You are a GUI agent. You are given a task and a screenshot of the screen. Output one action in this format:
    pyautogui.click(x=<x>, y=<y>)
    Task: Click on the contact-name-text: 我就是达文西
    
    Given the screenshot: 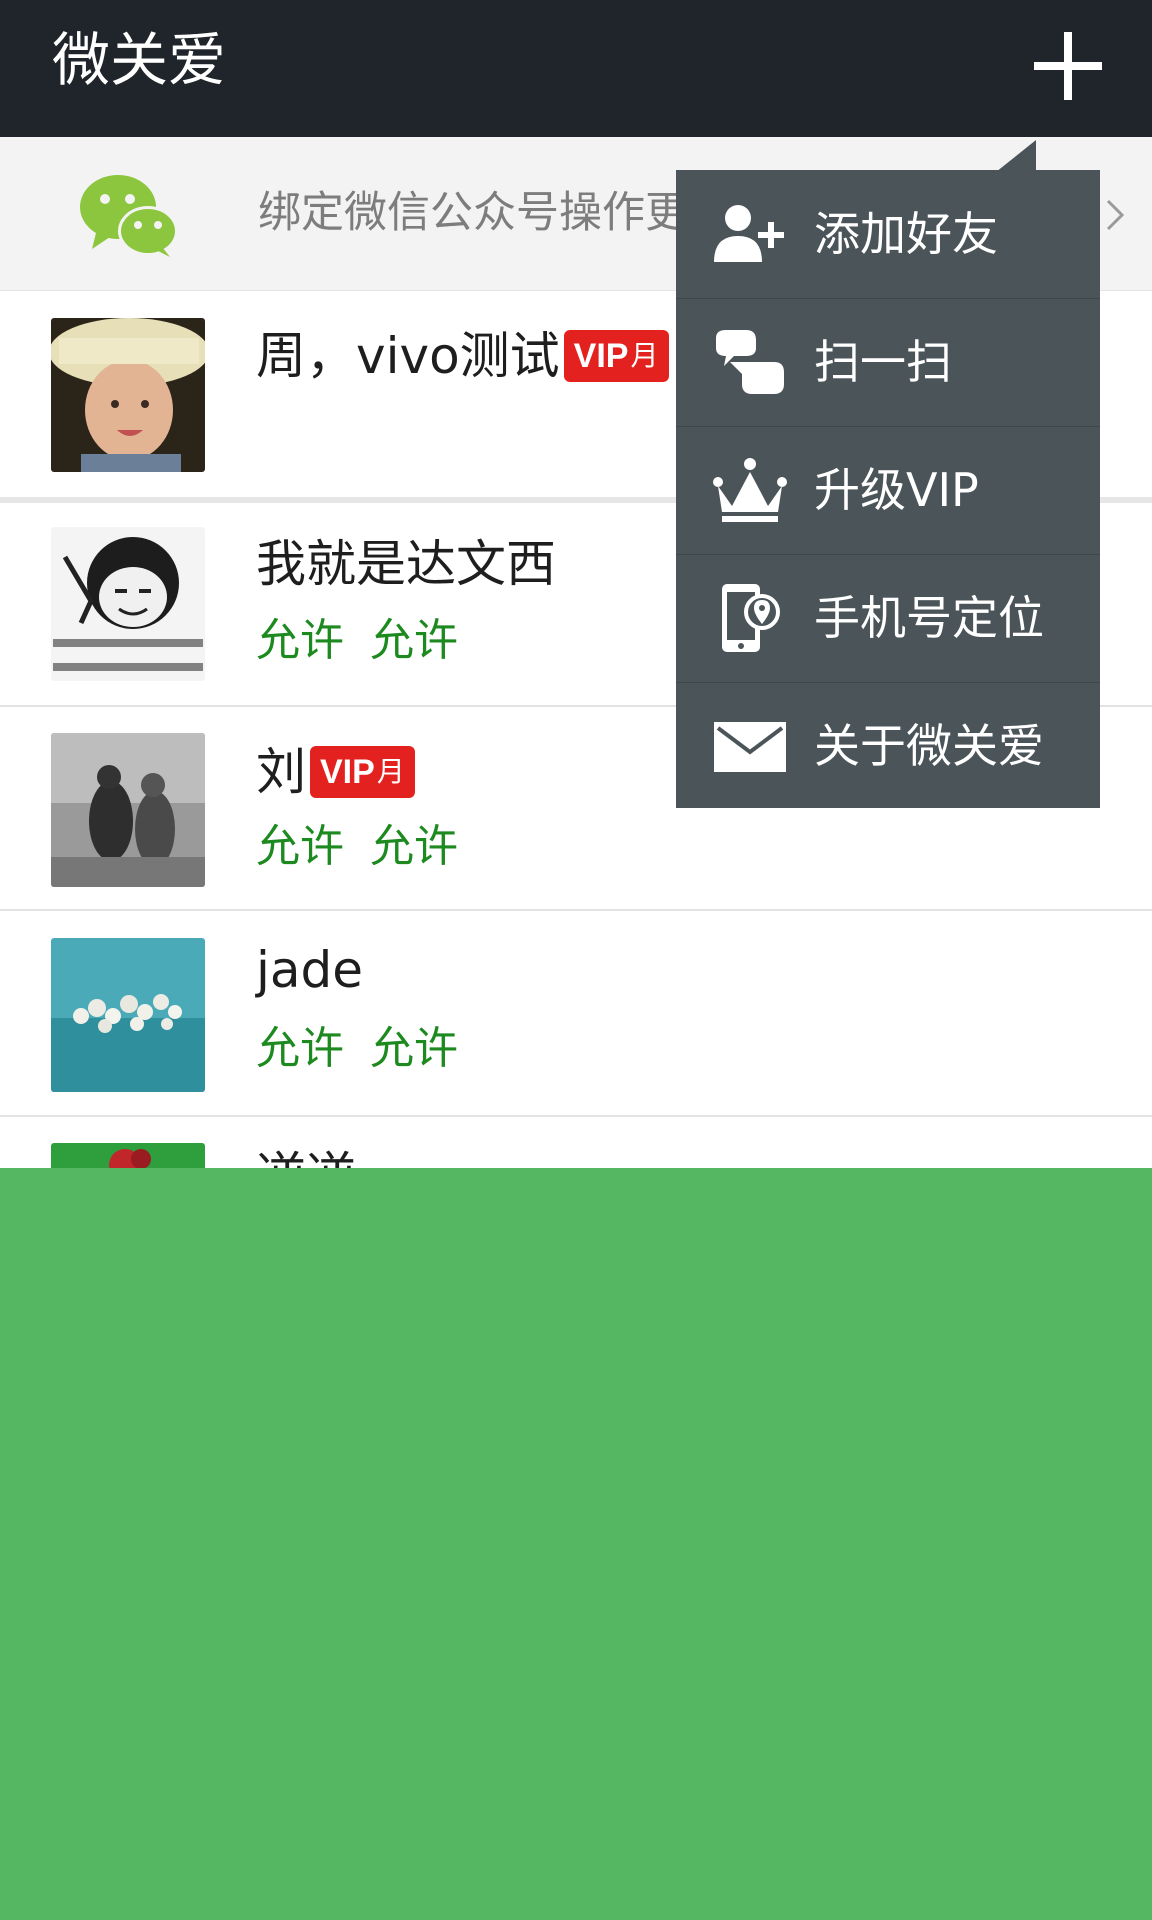 What is the action you would take?
    pyautogui.click(x=406, y=564)
    